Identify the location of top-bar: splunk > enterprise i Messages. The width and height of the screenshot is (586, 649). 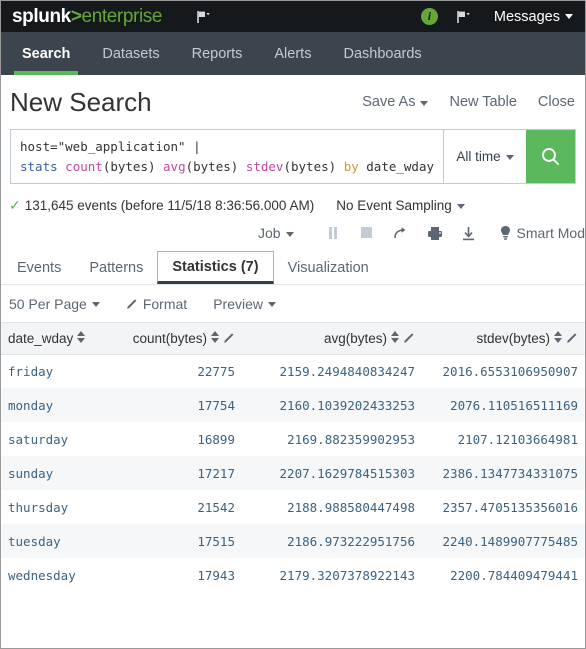
(293, 16).